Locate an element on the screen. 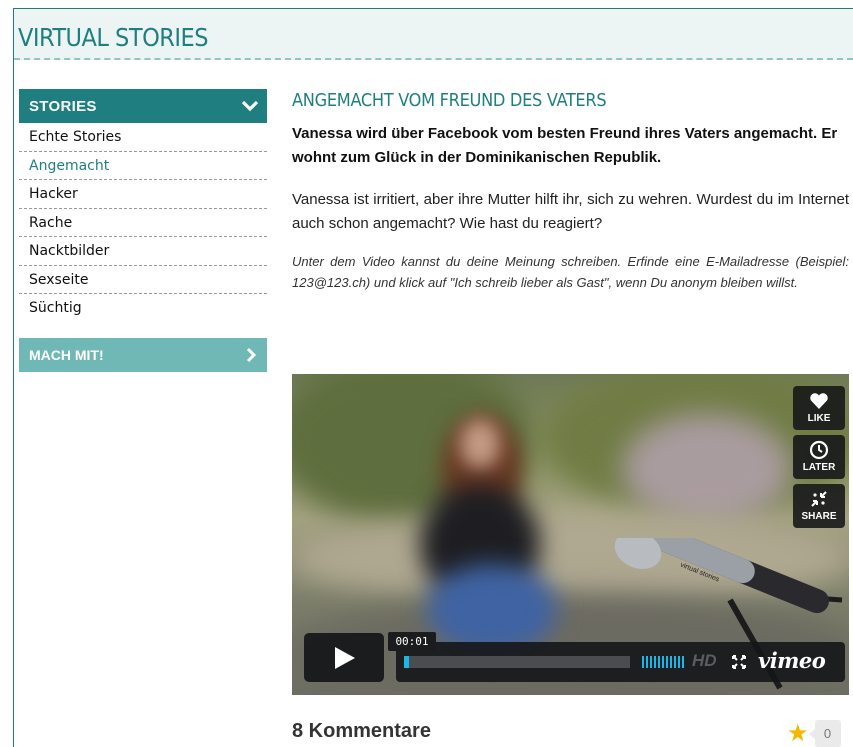 Image resolution: width=853 pixels, height=747 pixels. mach-mit-label: MACH MIT! is located at coordinates (66, 354).